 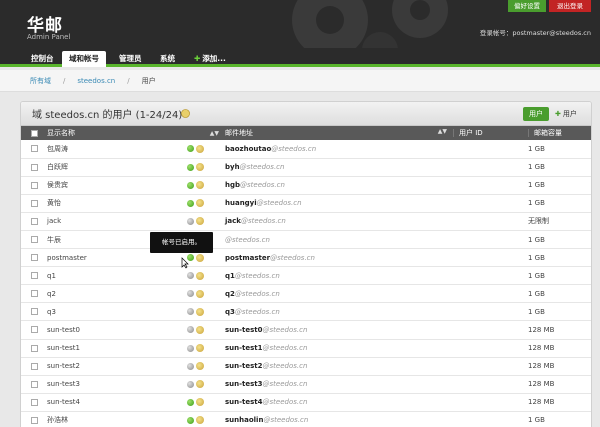 What do you see at coordinates (230, 294) in the screenshot?
I see `email-user: q2` at bounding box center [230, 294].